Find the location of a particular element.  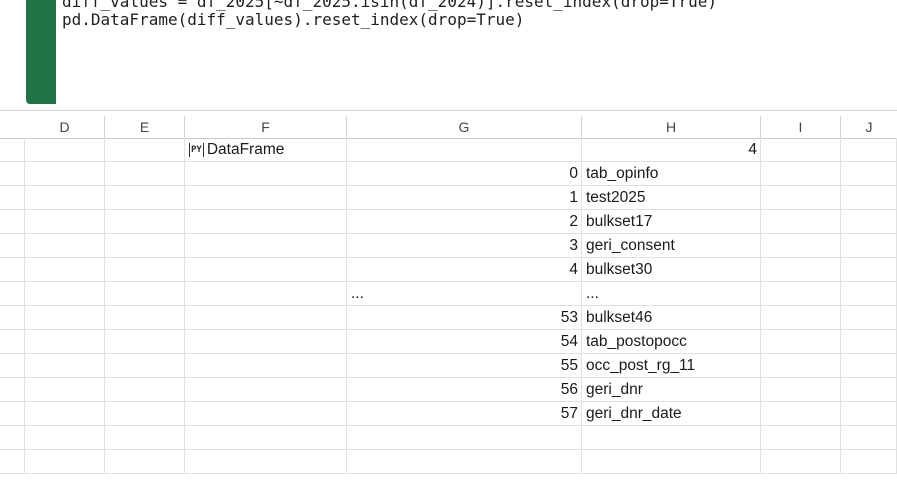

row-index-cell: 57 is located at coordinates (464, 413).